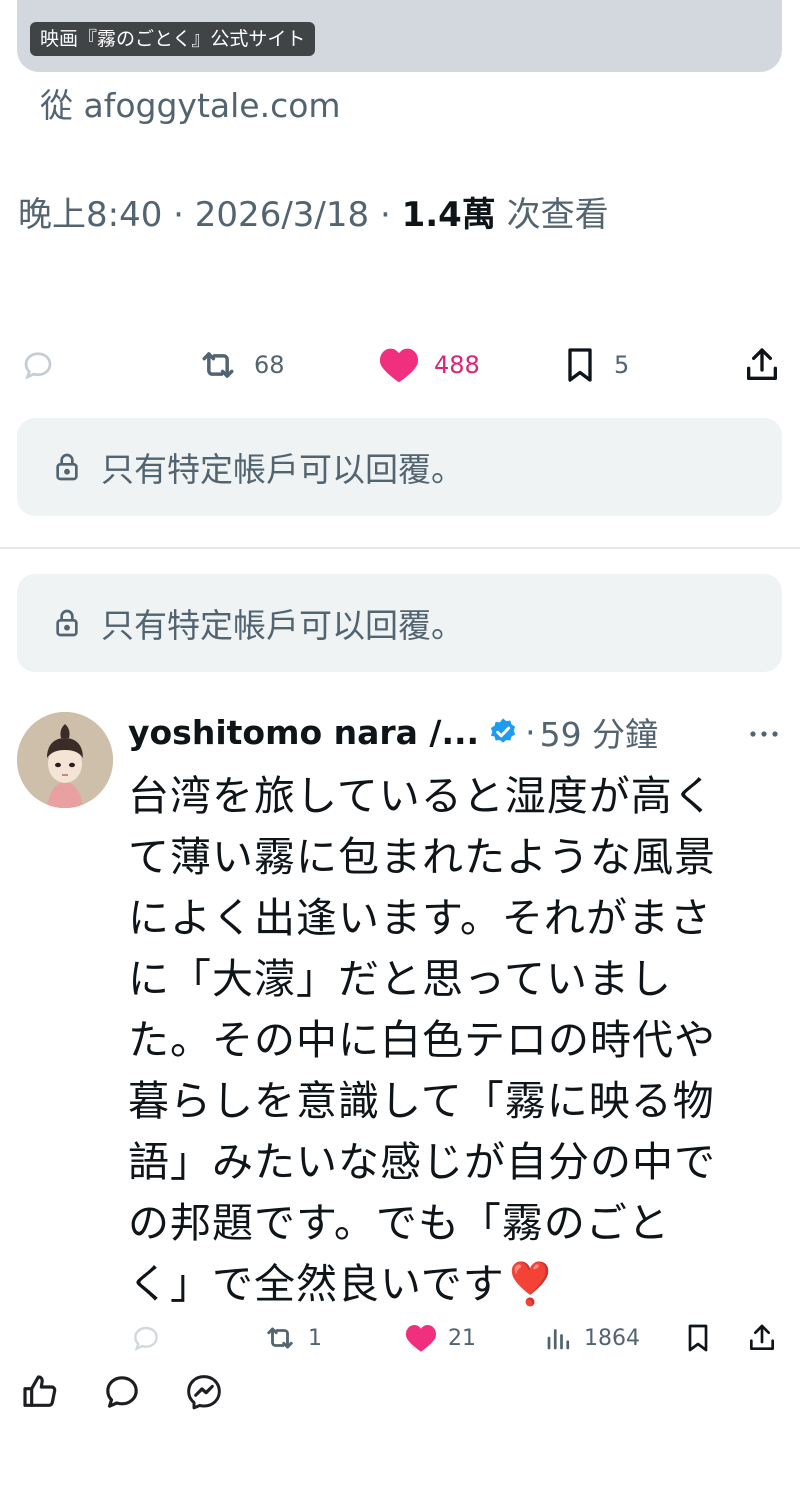 The width and height of the screenshot is (800, 1494). Describe the element at coordinates (622, 365) in the screenshot. I see `bookmark-count: 5` at that location.